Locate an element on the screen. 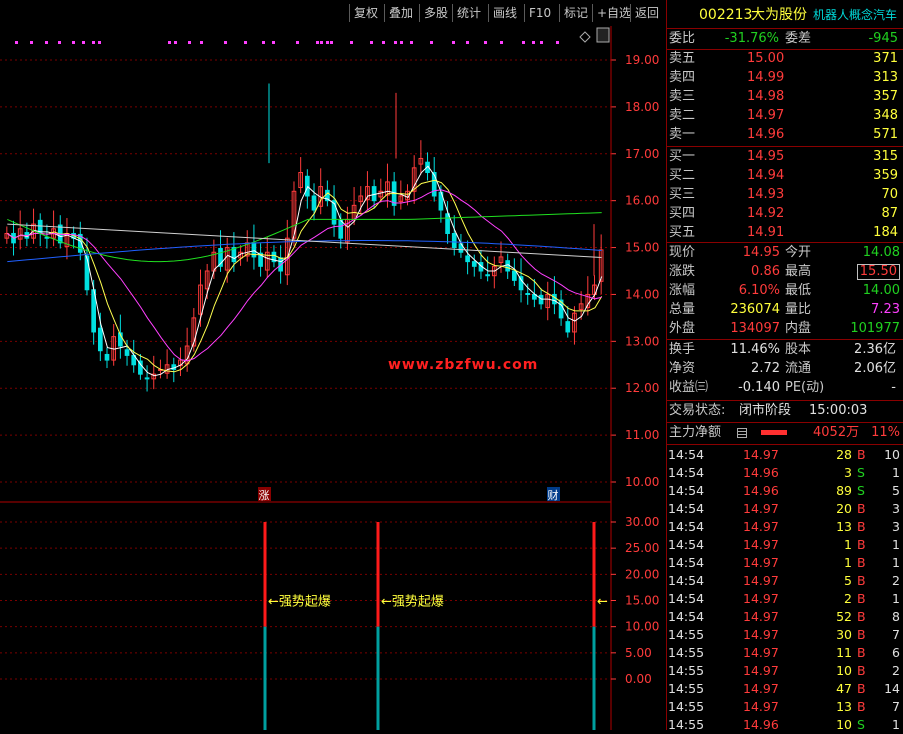 The width and height of the screenshot is (903, 734). bid-row: 买三 14.93 70 is located at coordinates (785, 195).